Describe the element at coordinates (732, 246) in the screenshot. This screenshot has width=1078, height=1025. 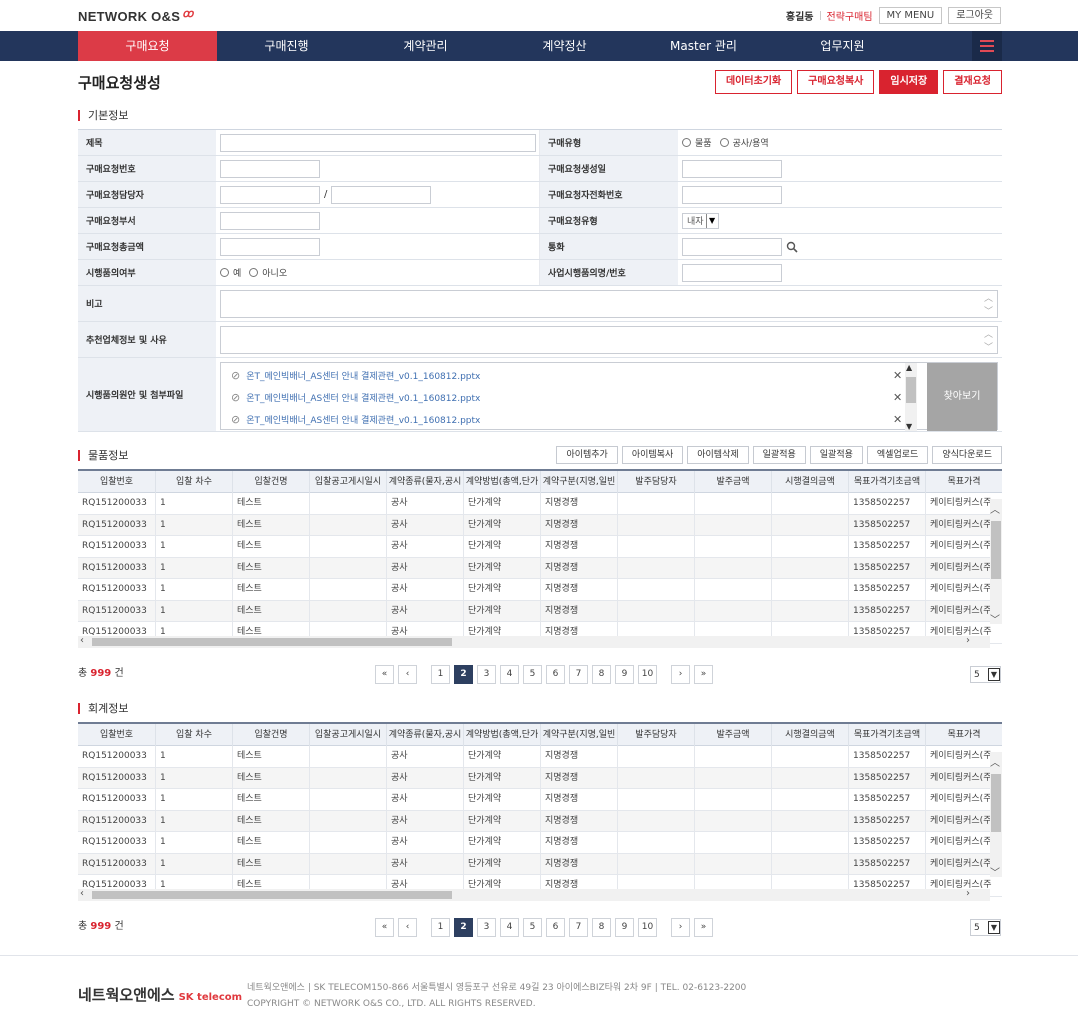
I see `currency-input` at that location.